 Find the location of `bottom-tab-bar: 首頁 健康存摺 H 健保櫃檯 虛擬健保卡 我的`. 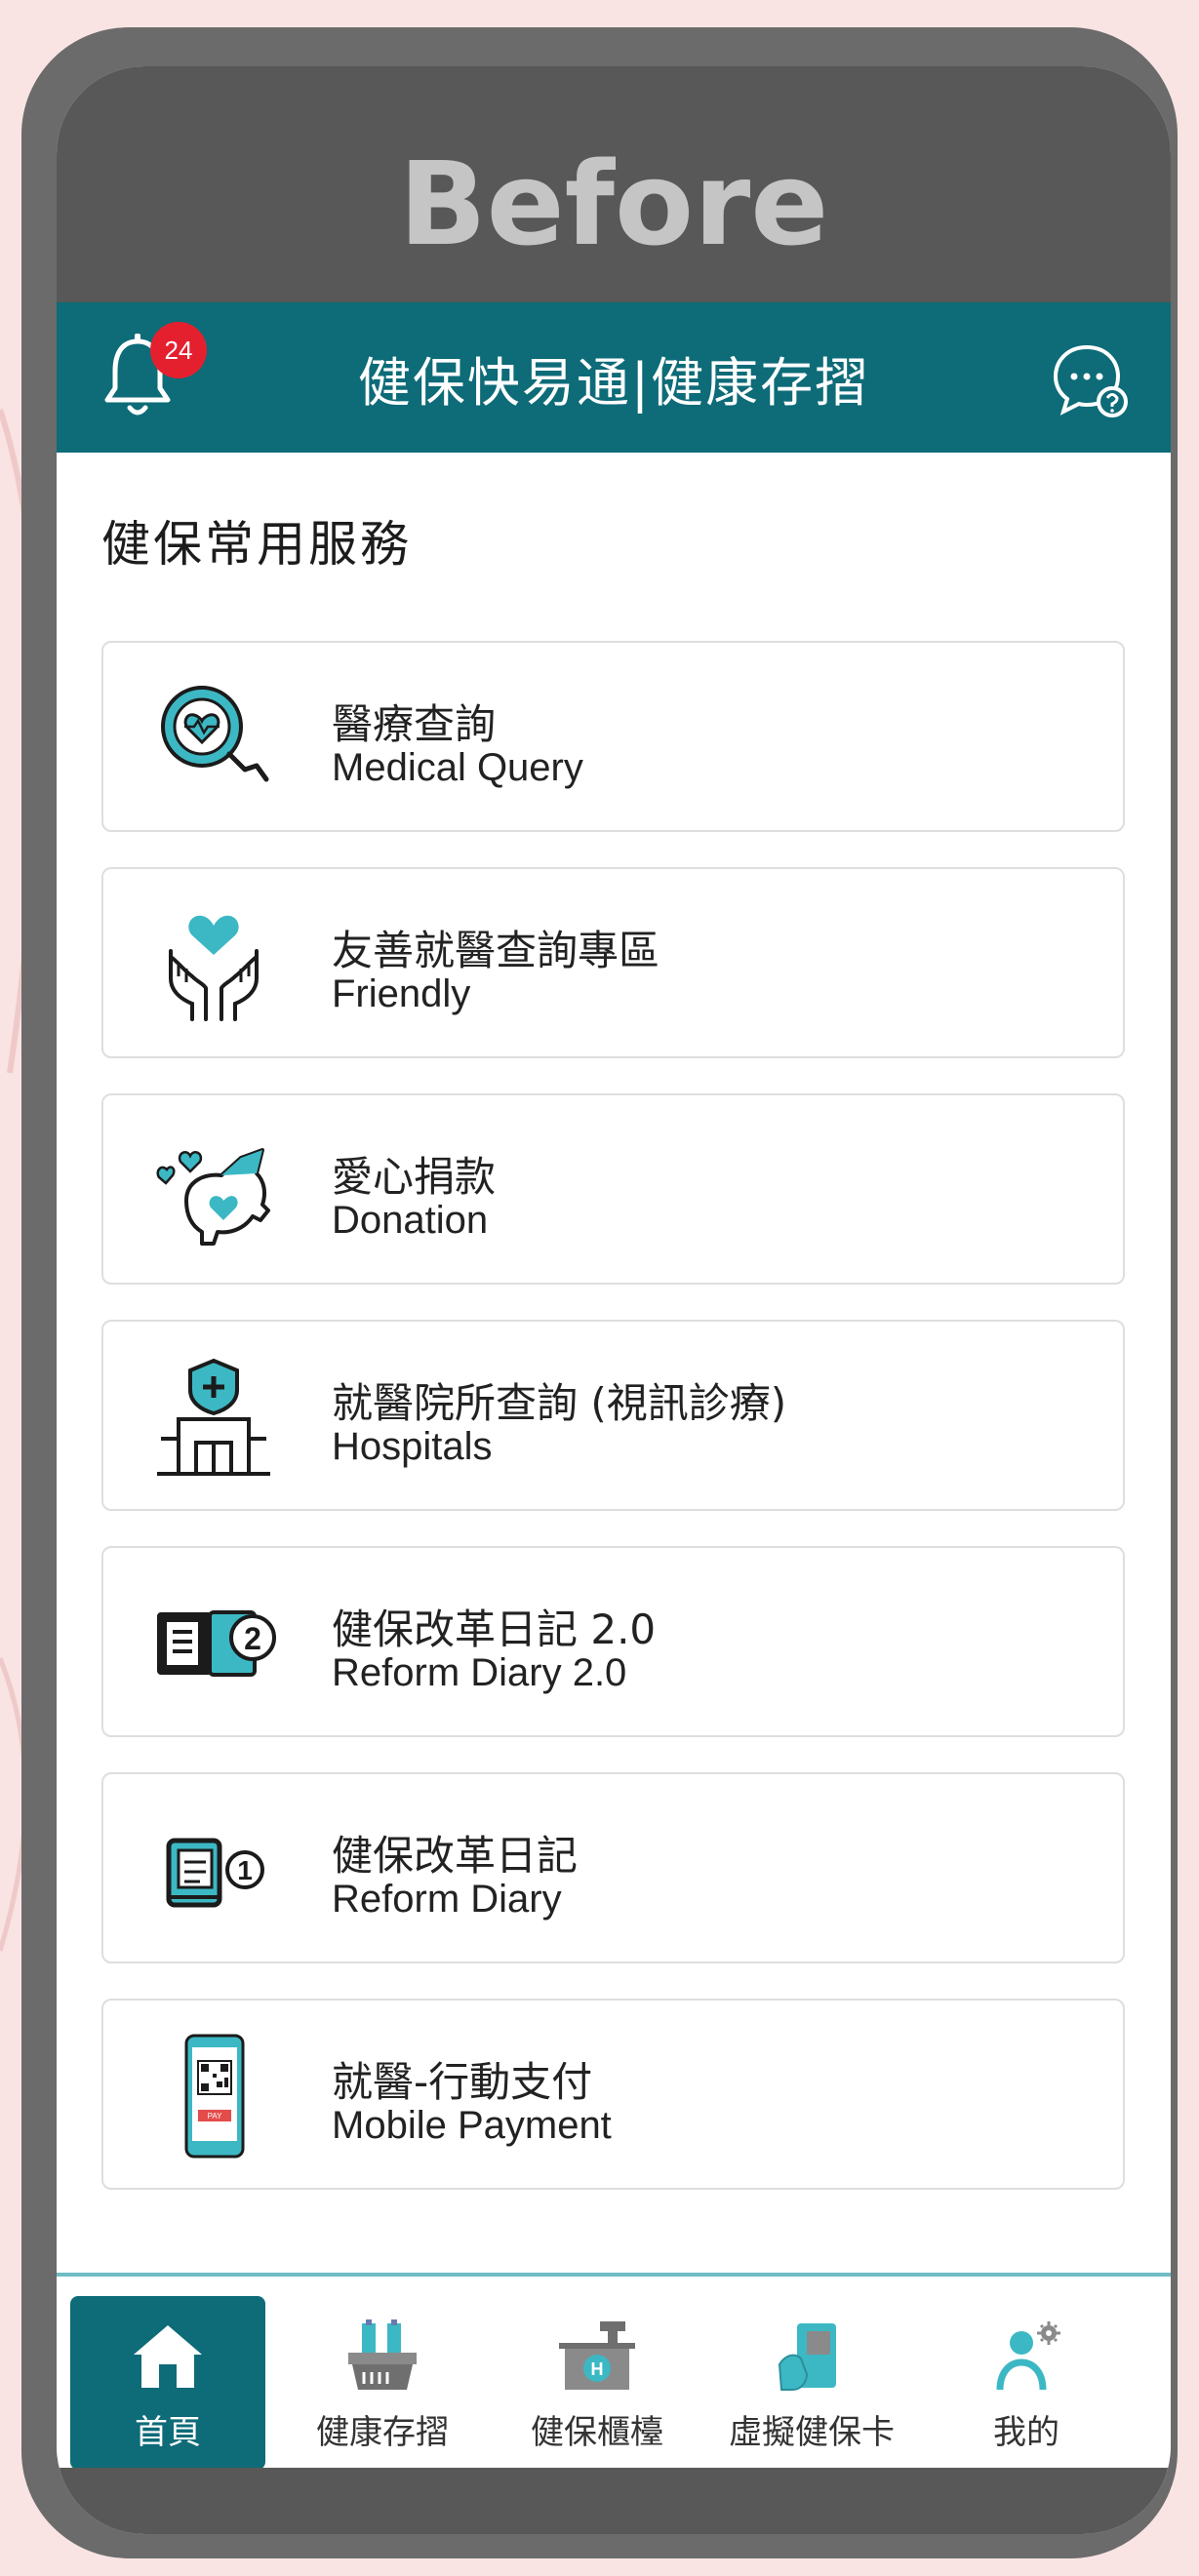

bottom-tab-bar: 首頁 健康存摺 H 健保櫃檯 虛擬健保卡 我的 is located at coordinates (614, 2372).